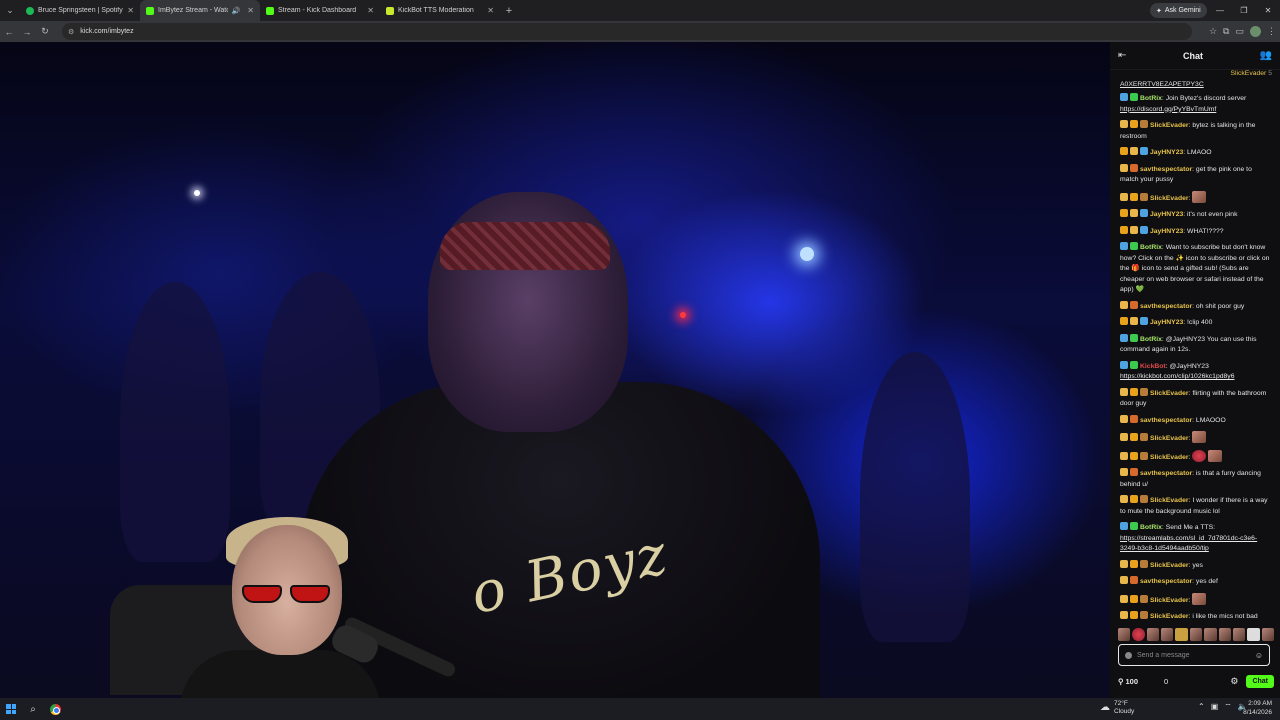  Describe the element at coordinates (80, 10) in the screenshot. I see `tab-spotify: Bruce Springsteen | Spotify ✕` at that location.